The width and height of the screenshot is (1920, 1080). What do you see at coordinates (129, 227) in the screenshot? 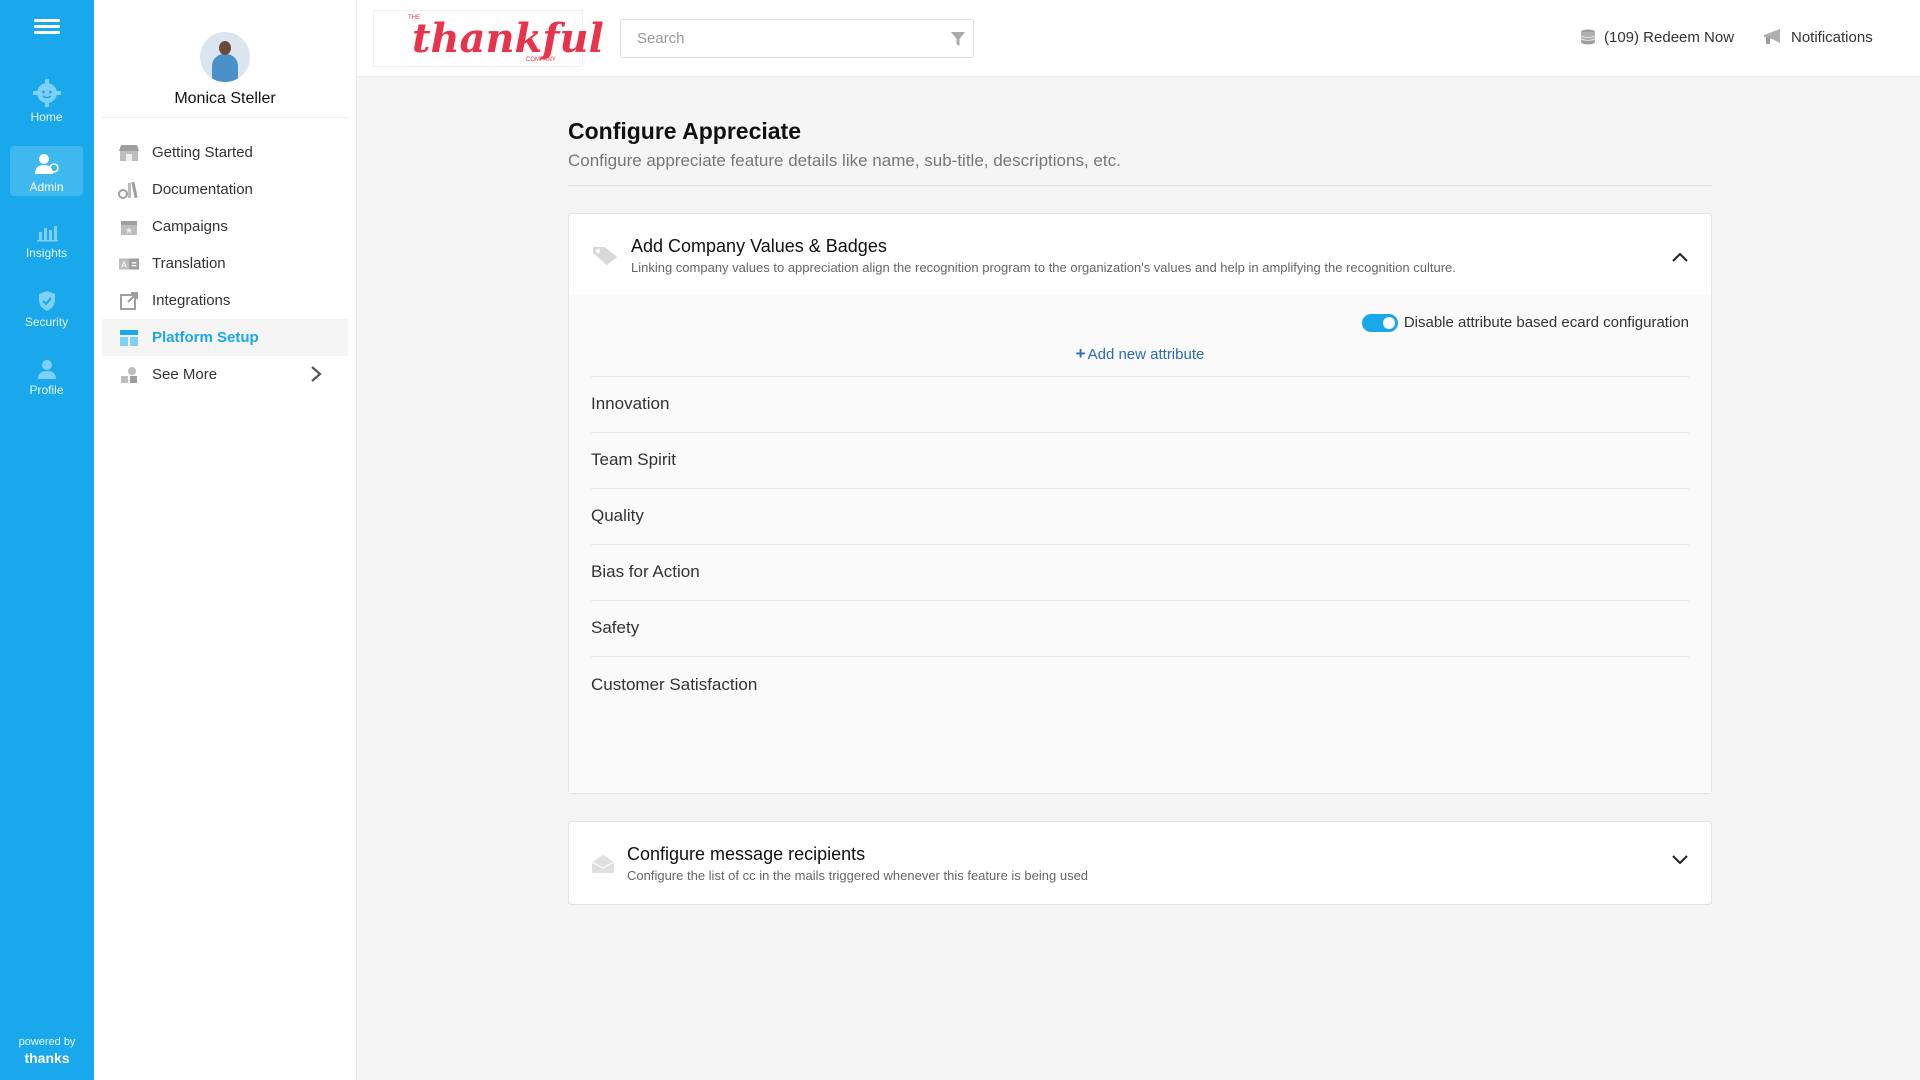
I see `calendar-icon` at bounding box center [129, 227].